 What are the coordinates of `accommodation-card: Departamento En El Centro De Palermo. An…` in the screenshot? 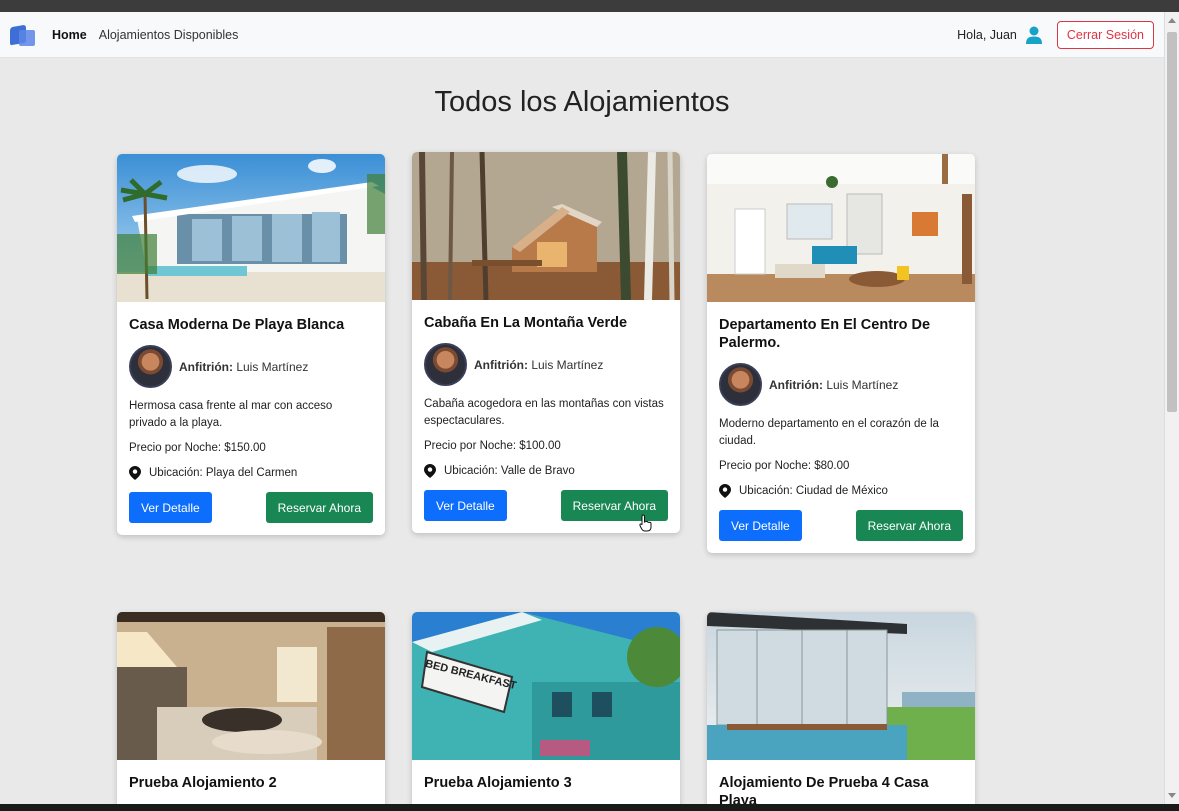 It's located at (841, 353).